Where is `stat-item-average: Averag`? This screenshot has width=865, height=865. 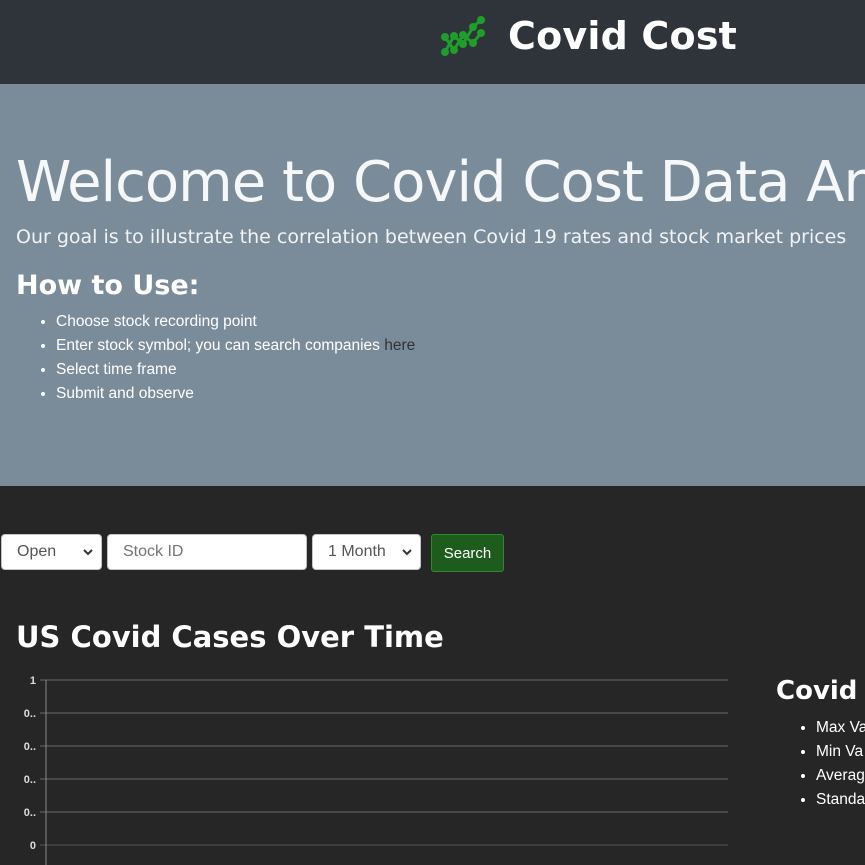 stat-item-average: Averag is located at coordinates (840, 776).